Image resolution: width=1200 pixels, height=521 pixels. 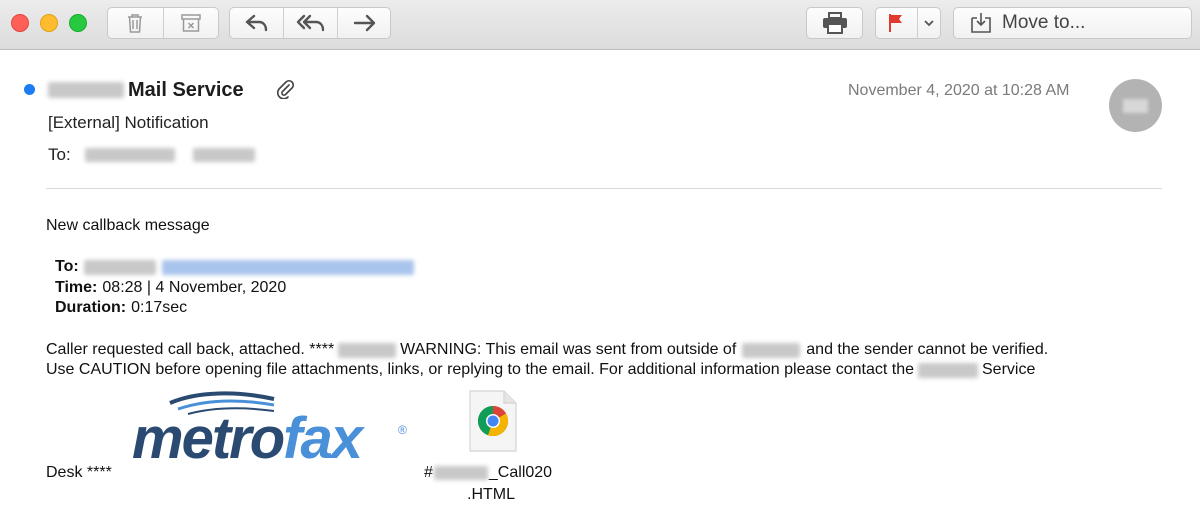 I want to click on metrofax-logo: metrofax ®, so click(x=272, y=431).